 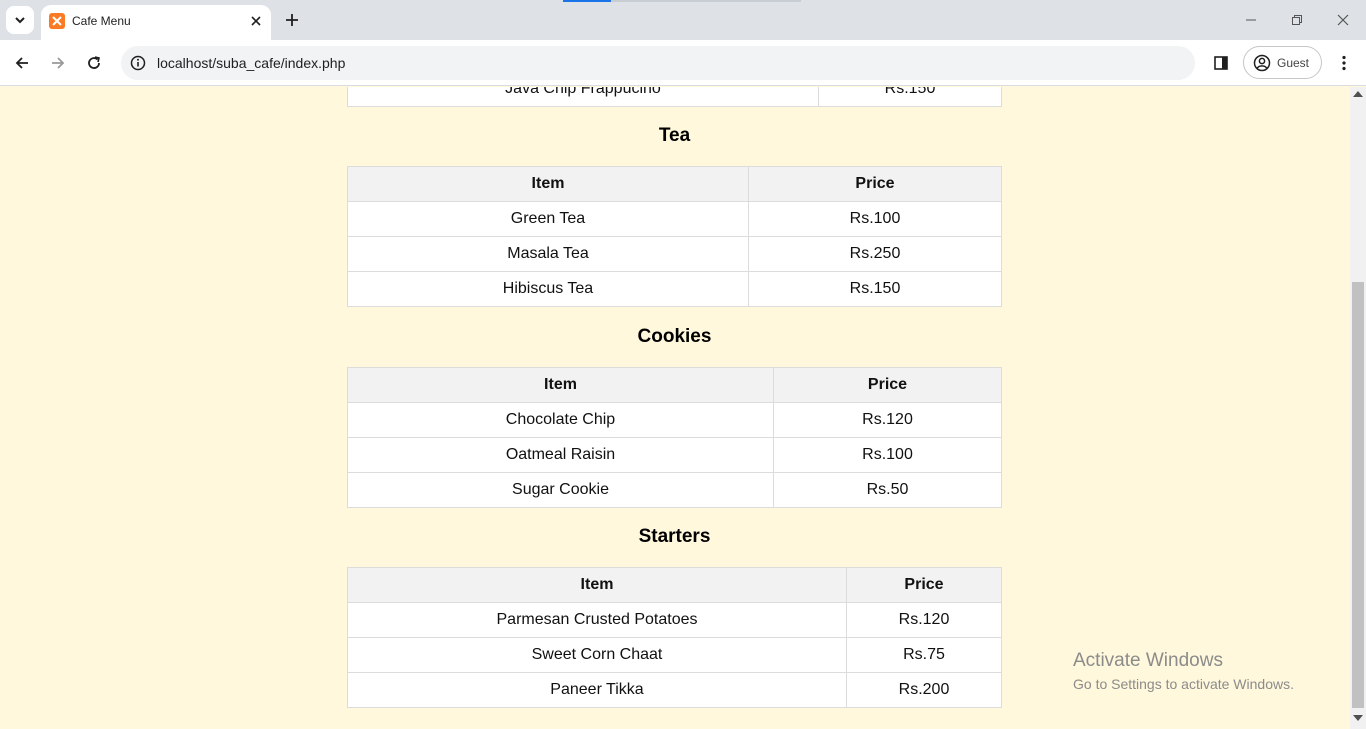 I want to click on profile-button: Guest, so click(x=1282, y=62).